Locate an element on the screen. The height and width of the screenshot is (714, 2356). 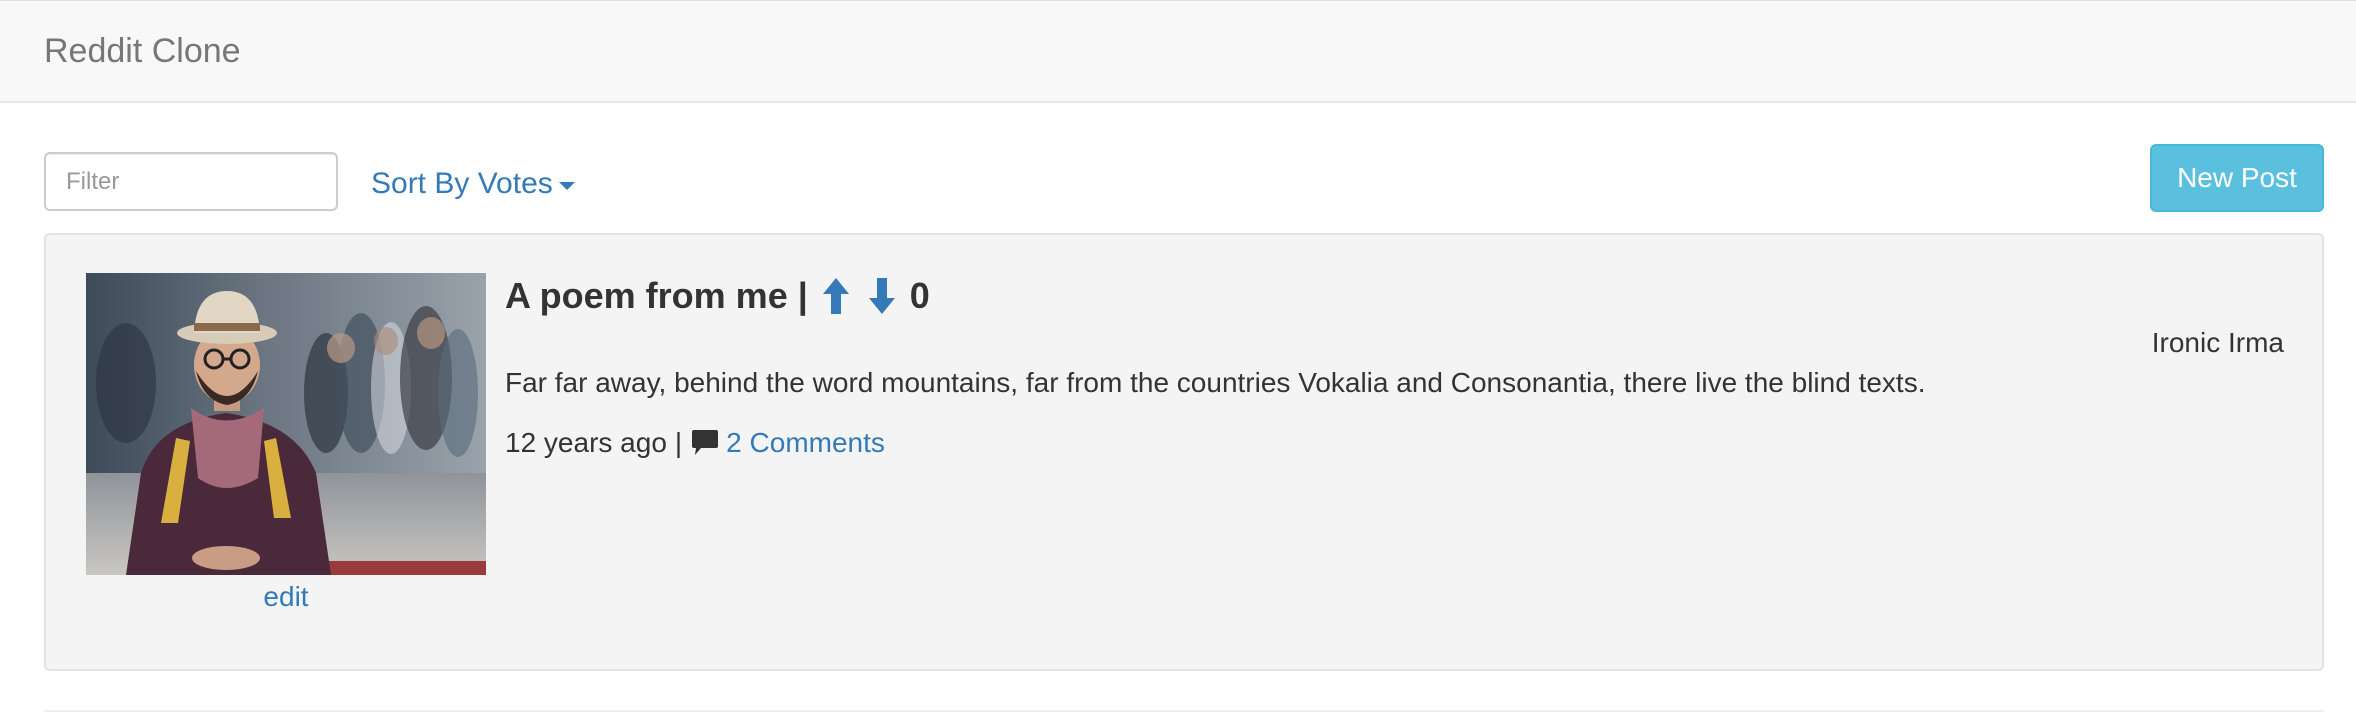
upvote-arrow-icon is located at coordinates (836, 296).